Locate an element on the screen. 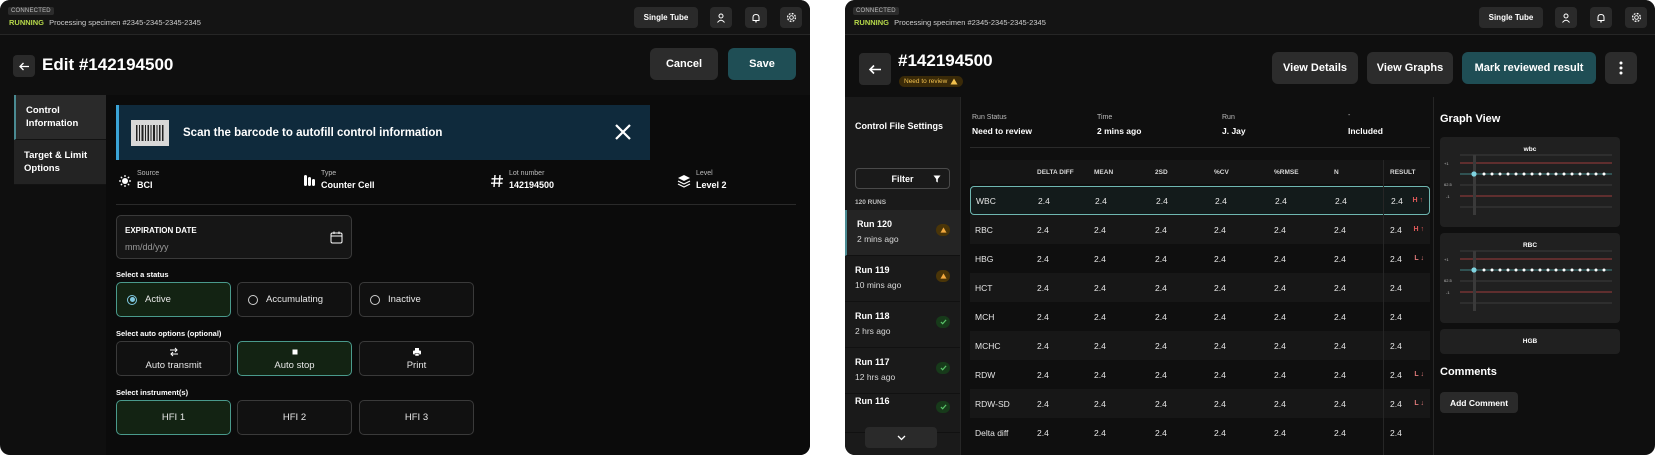 This screenshot has width=1655, height=455. status-active-option: Active is located at coordinates (173, 299).